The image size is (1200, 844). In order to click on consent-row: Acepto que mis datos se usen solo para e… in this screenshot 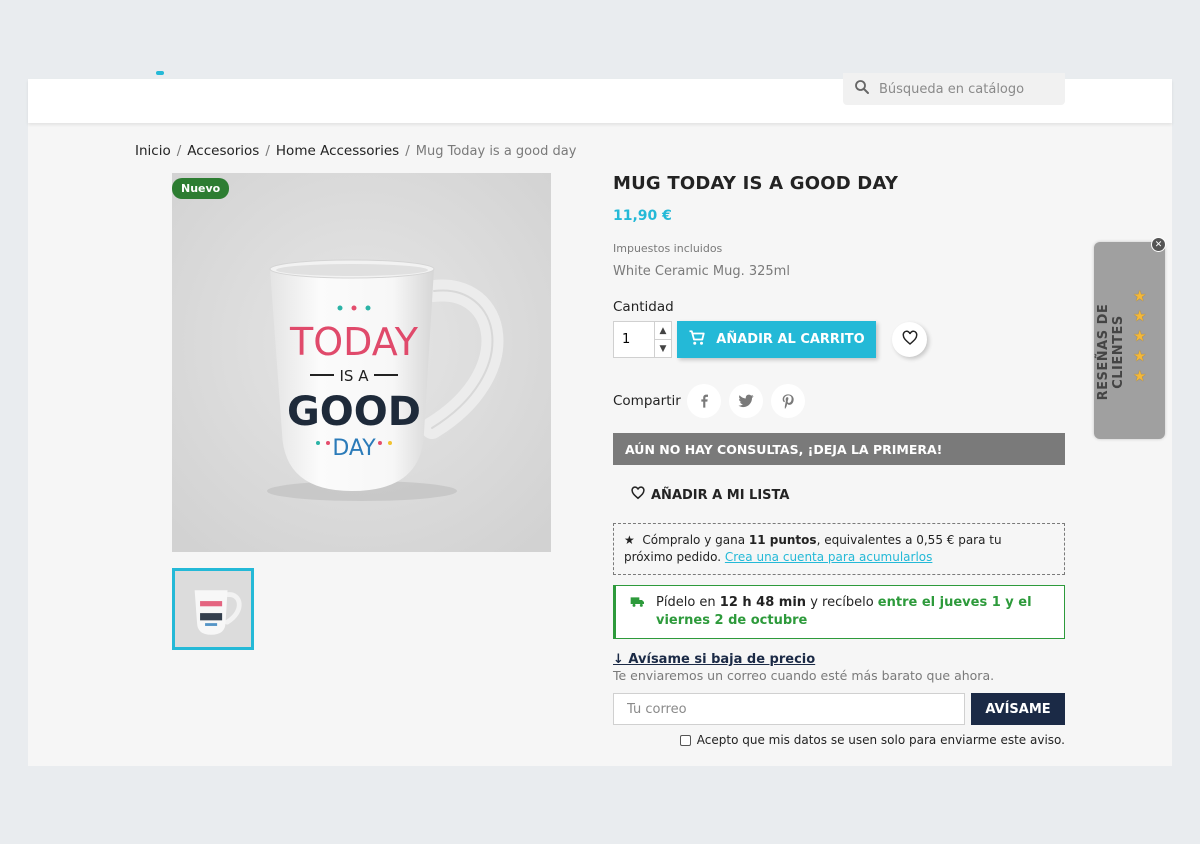, I will do `click(839, 740)`.